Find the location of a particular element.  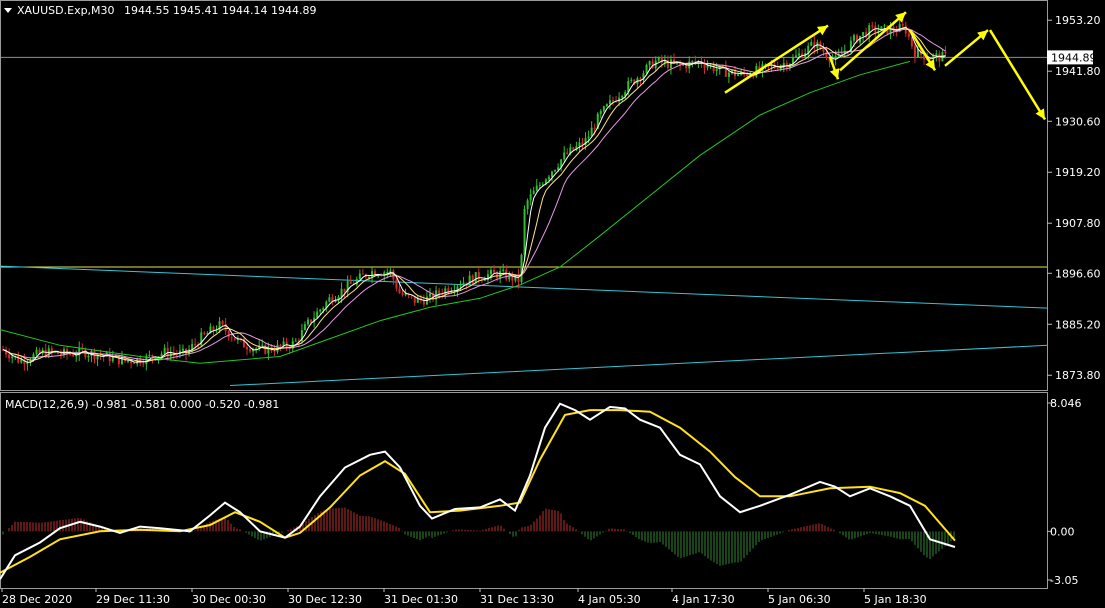

price-axis-label: 1930.60 is located at coordinates (1078, 121).